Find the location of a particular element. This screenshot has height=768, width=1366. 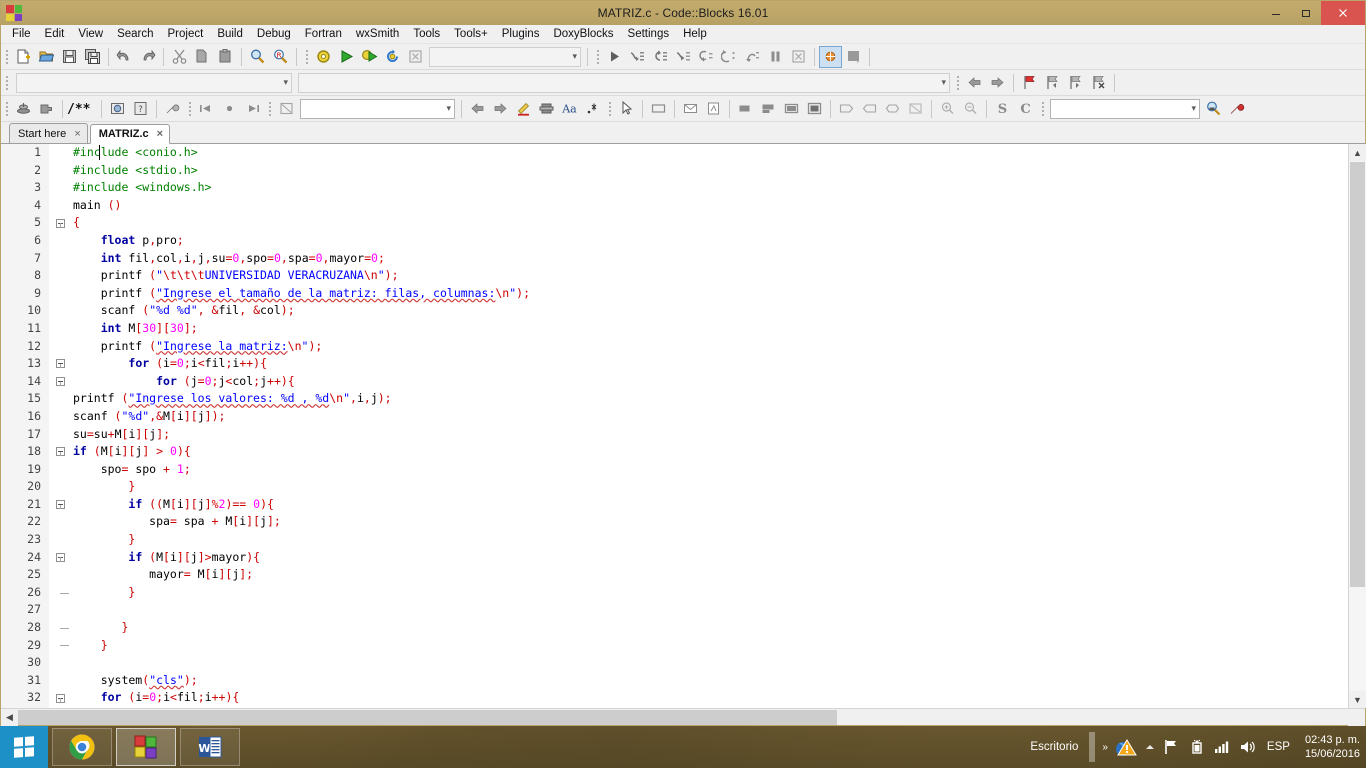

symbol-search-combobox: ▾ is located at coordinates (377, 108).